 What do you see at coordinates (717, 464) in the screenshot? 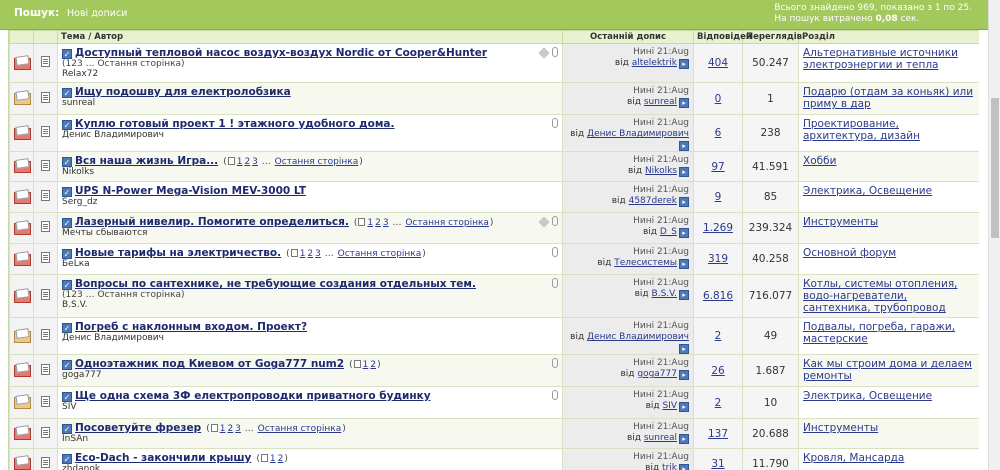
I see `replies-link: 31` at bounding box center [717, 464].